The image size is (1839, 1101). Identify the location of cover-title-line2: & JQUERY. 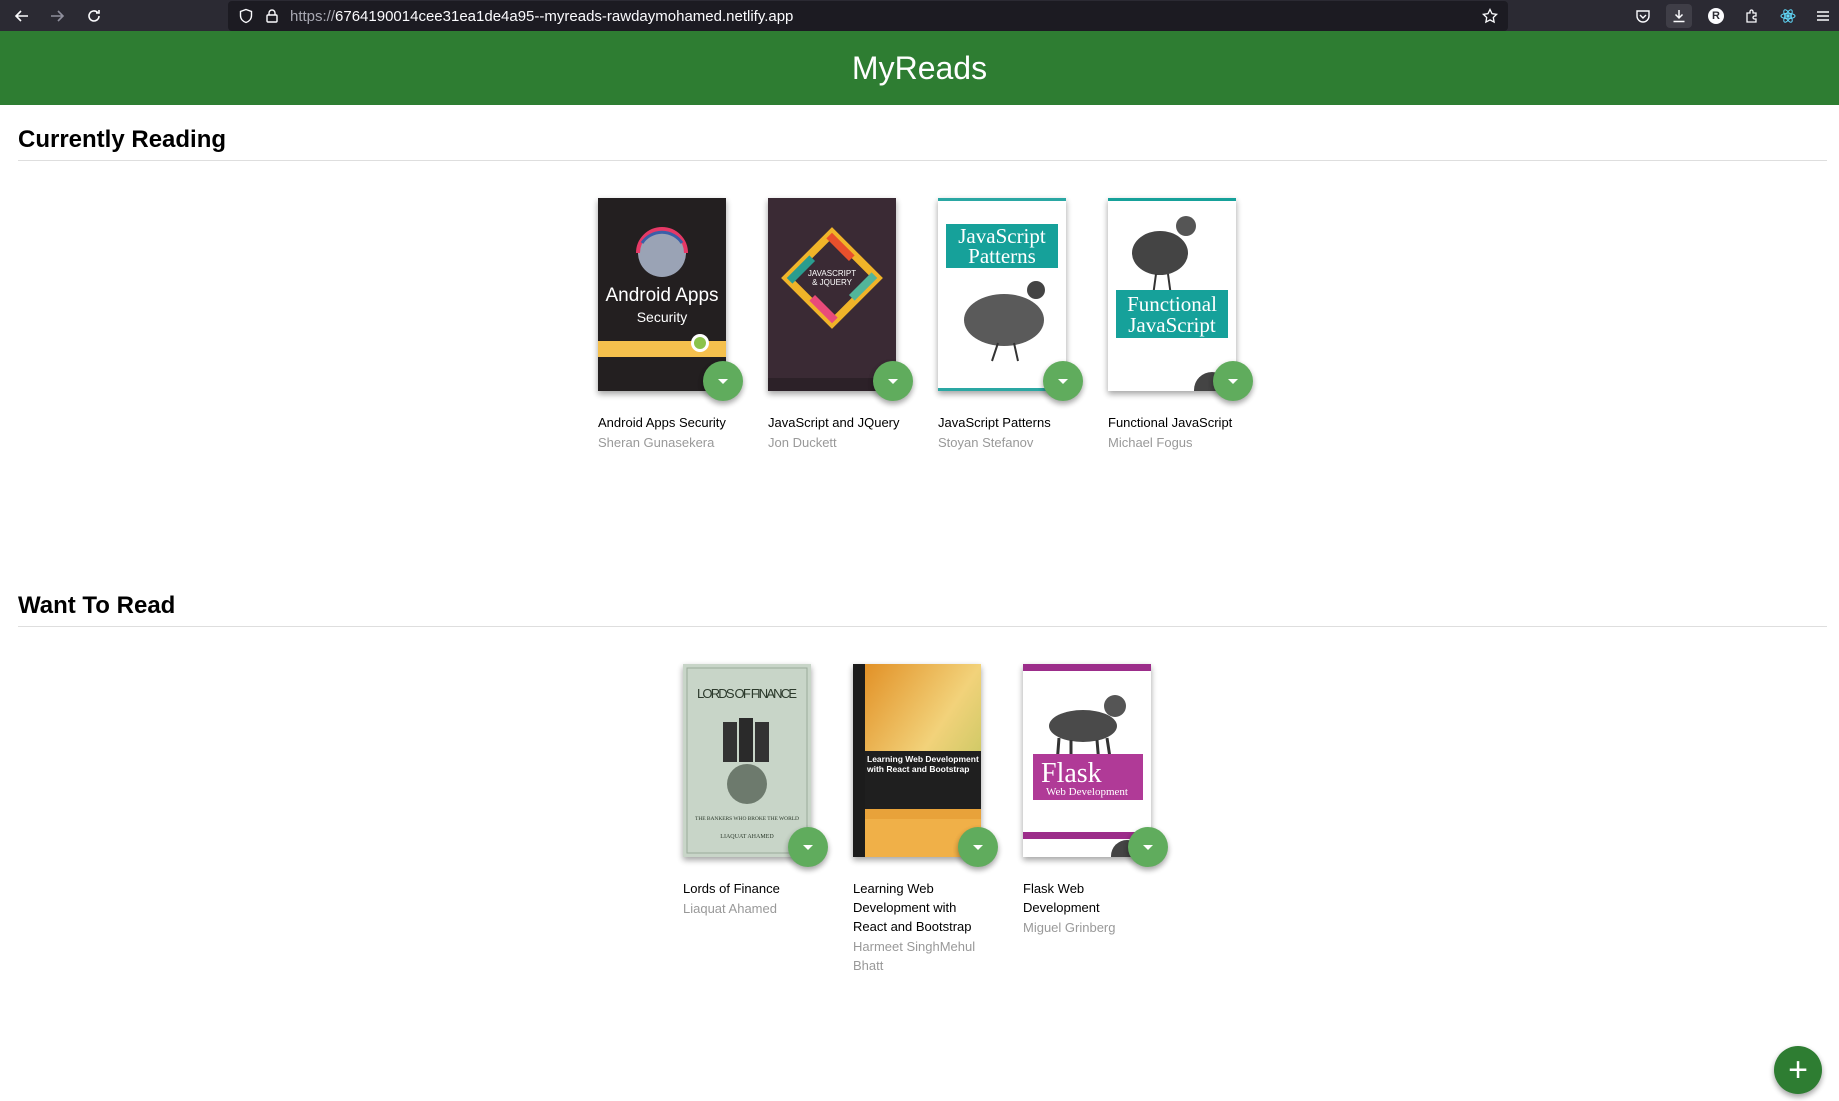
(832, 282).